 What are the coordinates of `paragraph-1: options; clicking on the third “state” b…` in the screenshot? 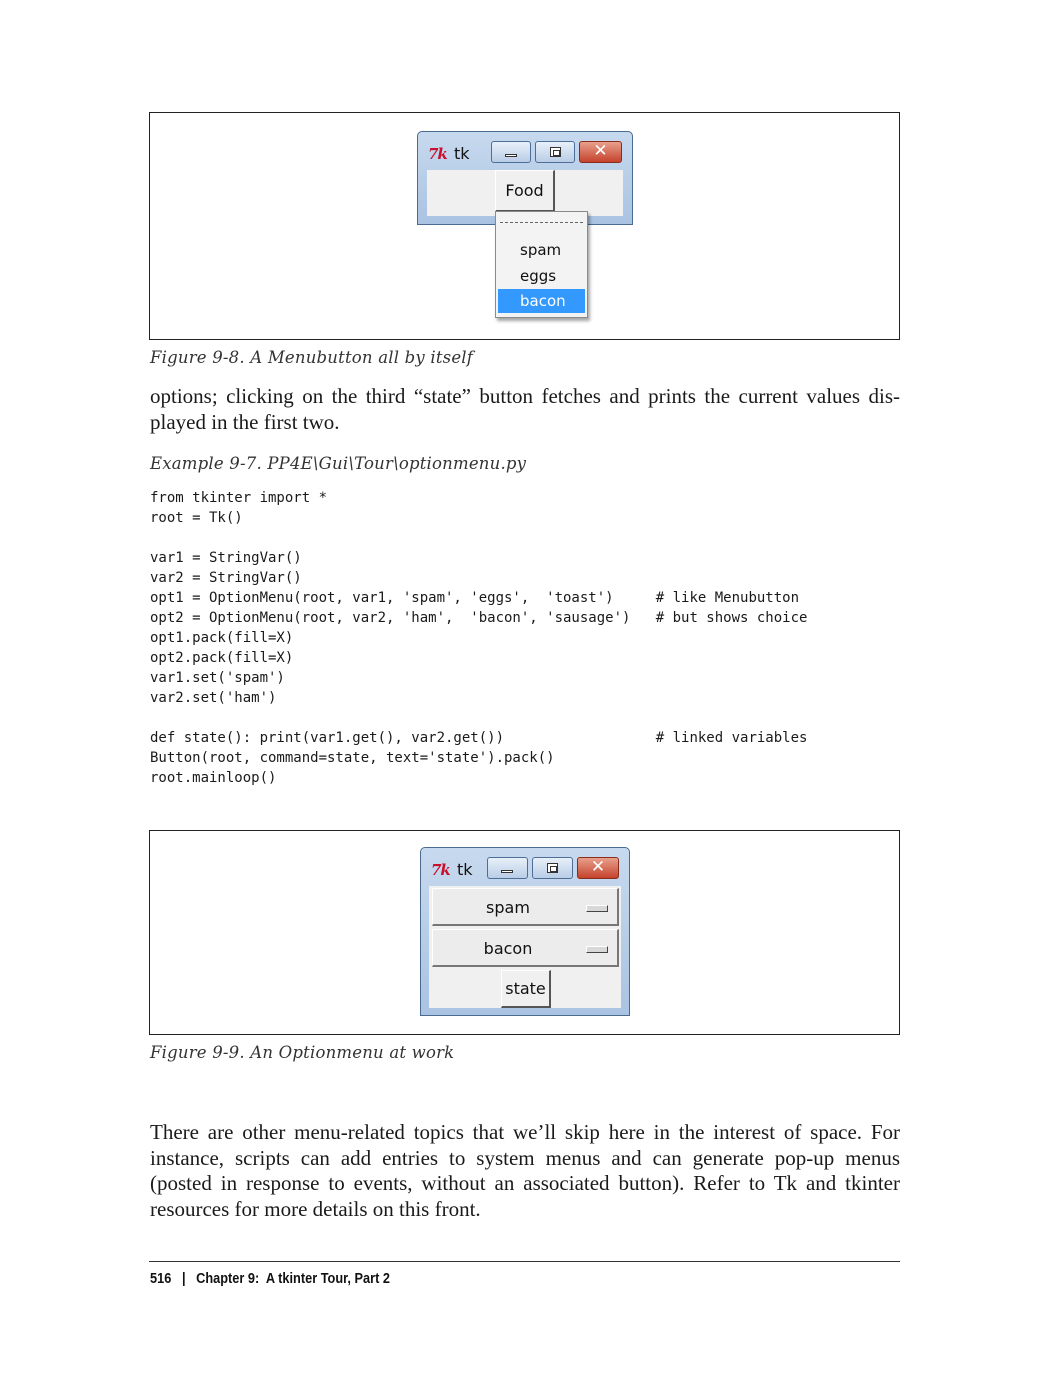 It's located at (525, 409).